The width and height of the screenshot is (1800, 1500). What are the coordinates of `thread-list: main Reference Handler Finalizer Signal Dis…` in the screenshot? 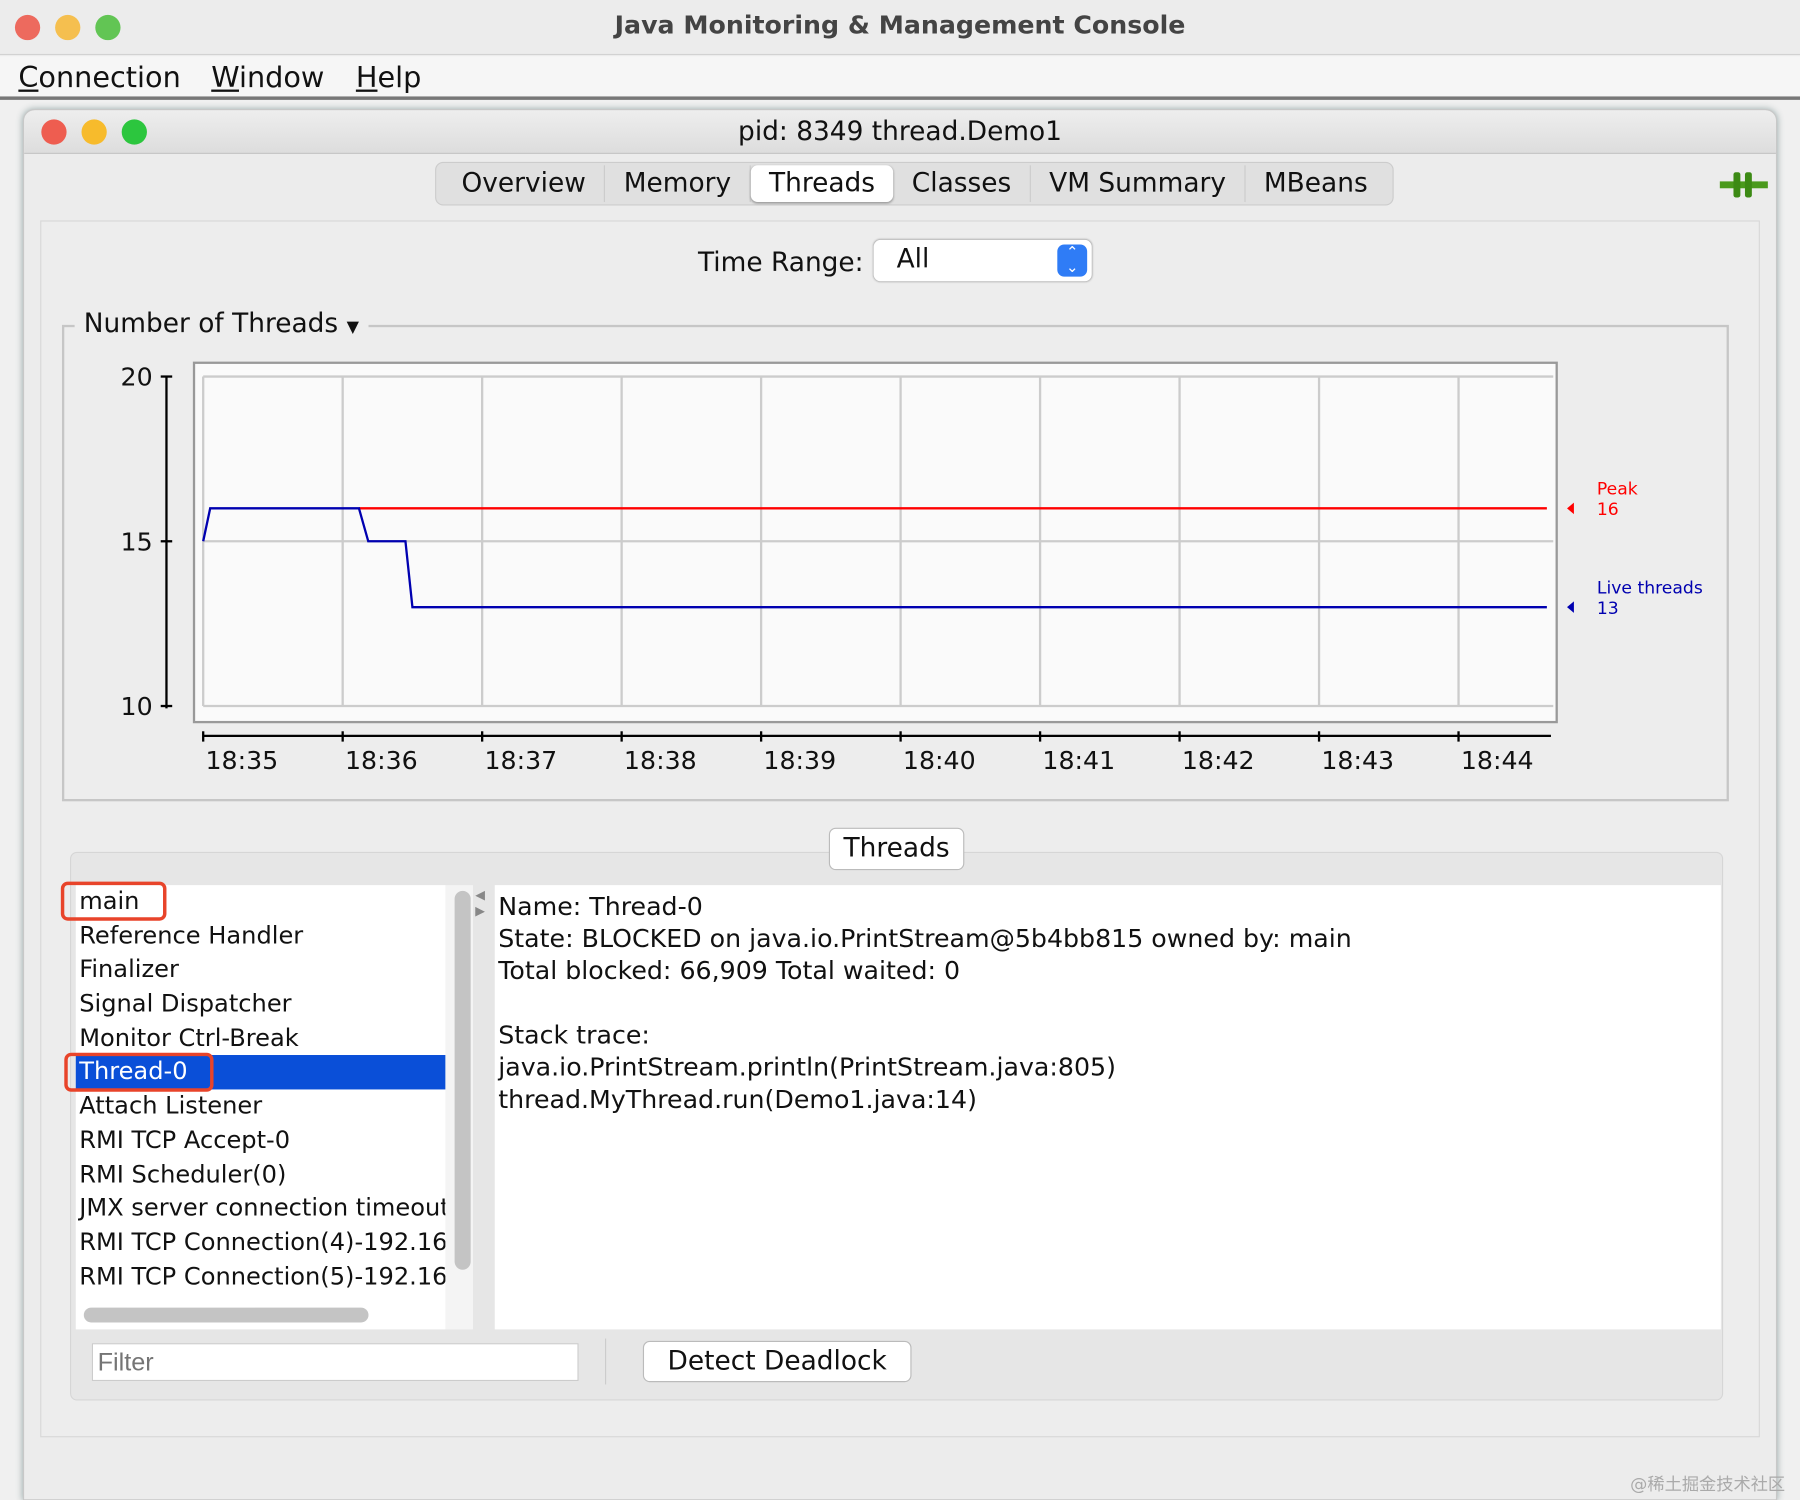 It's located at (253, 1105).